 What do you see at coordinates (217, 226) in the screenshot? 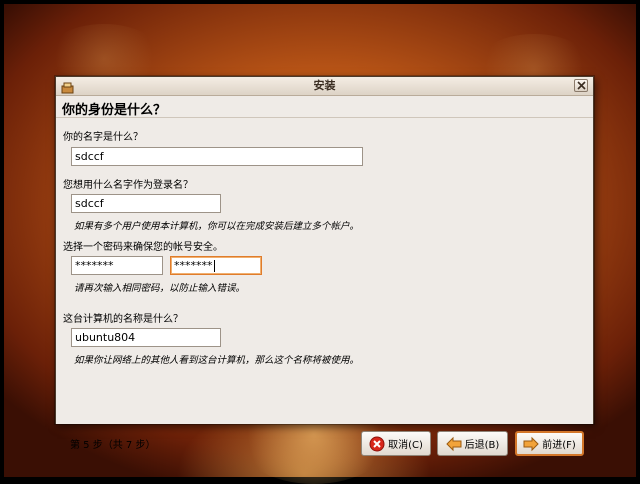
I see `login-hint: 如果有多个用户使用本计算机，你可以在完成安装后建立多个帐户。` at bounding box center [217, 226].